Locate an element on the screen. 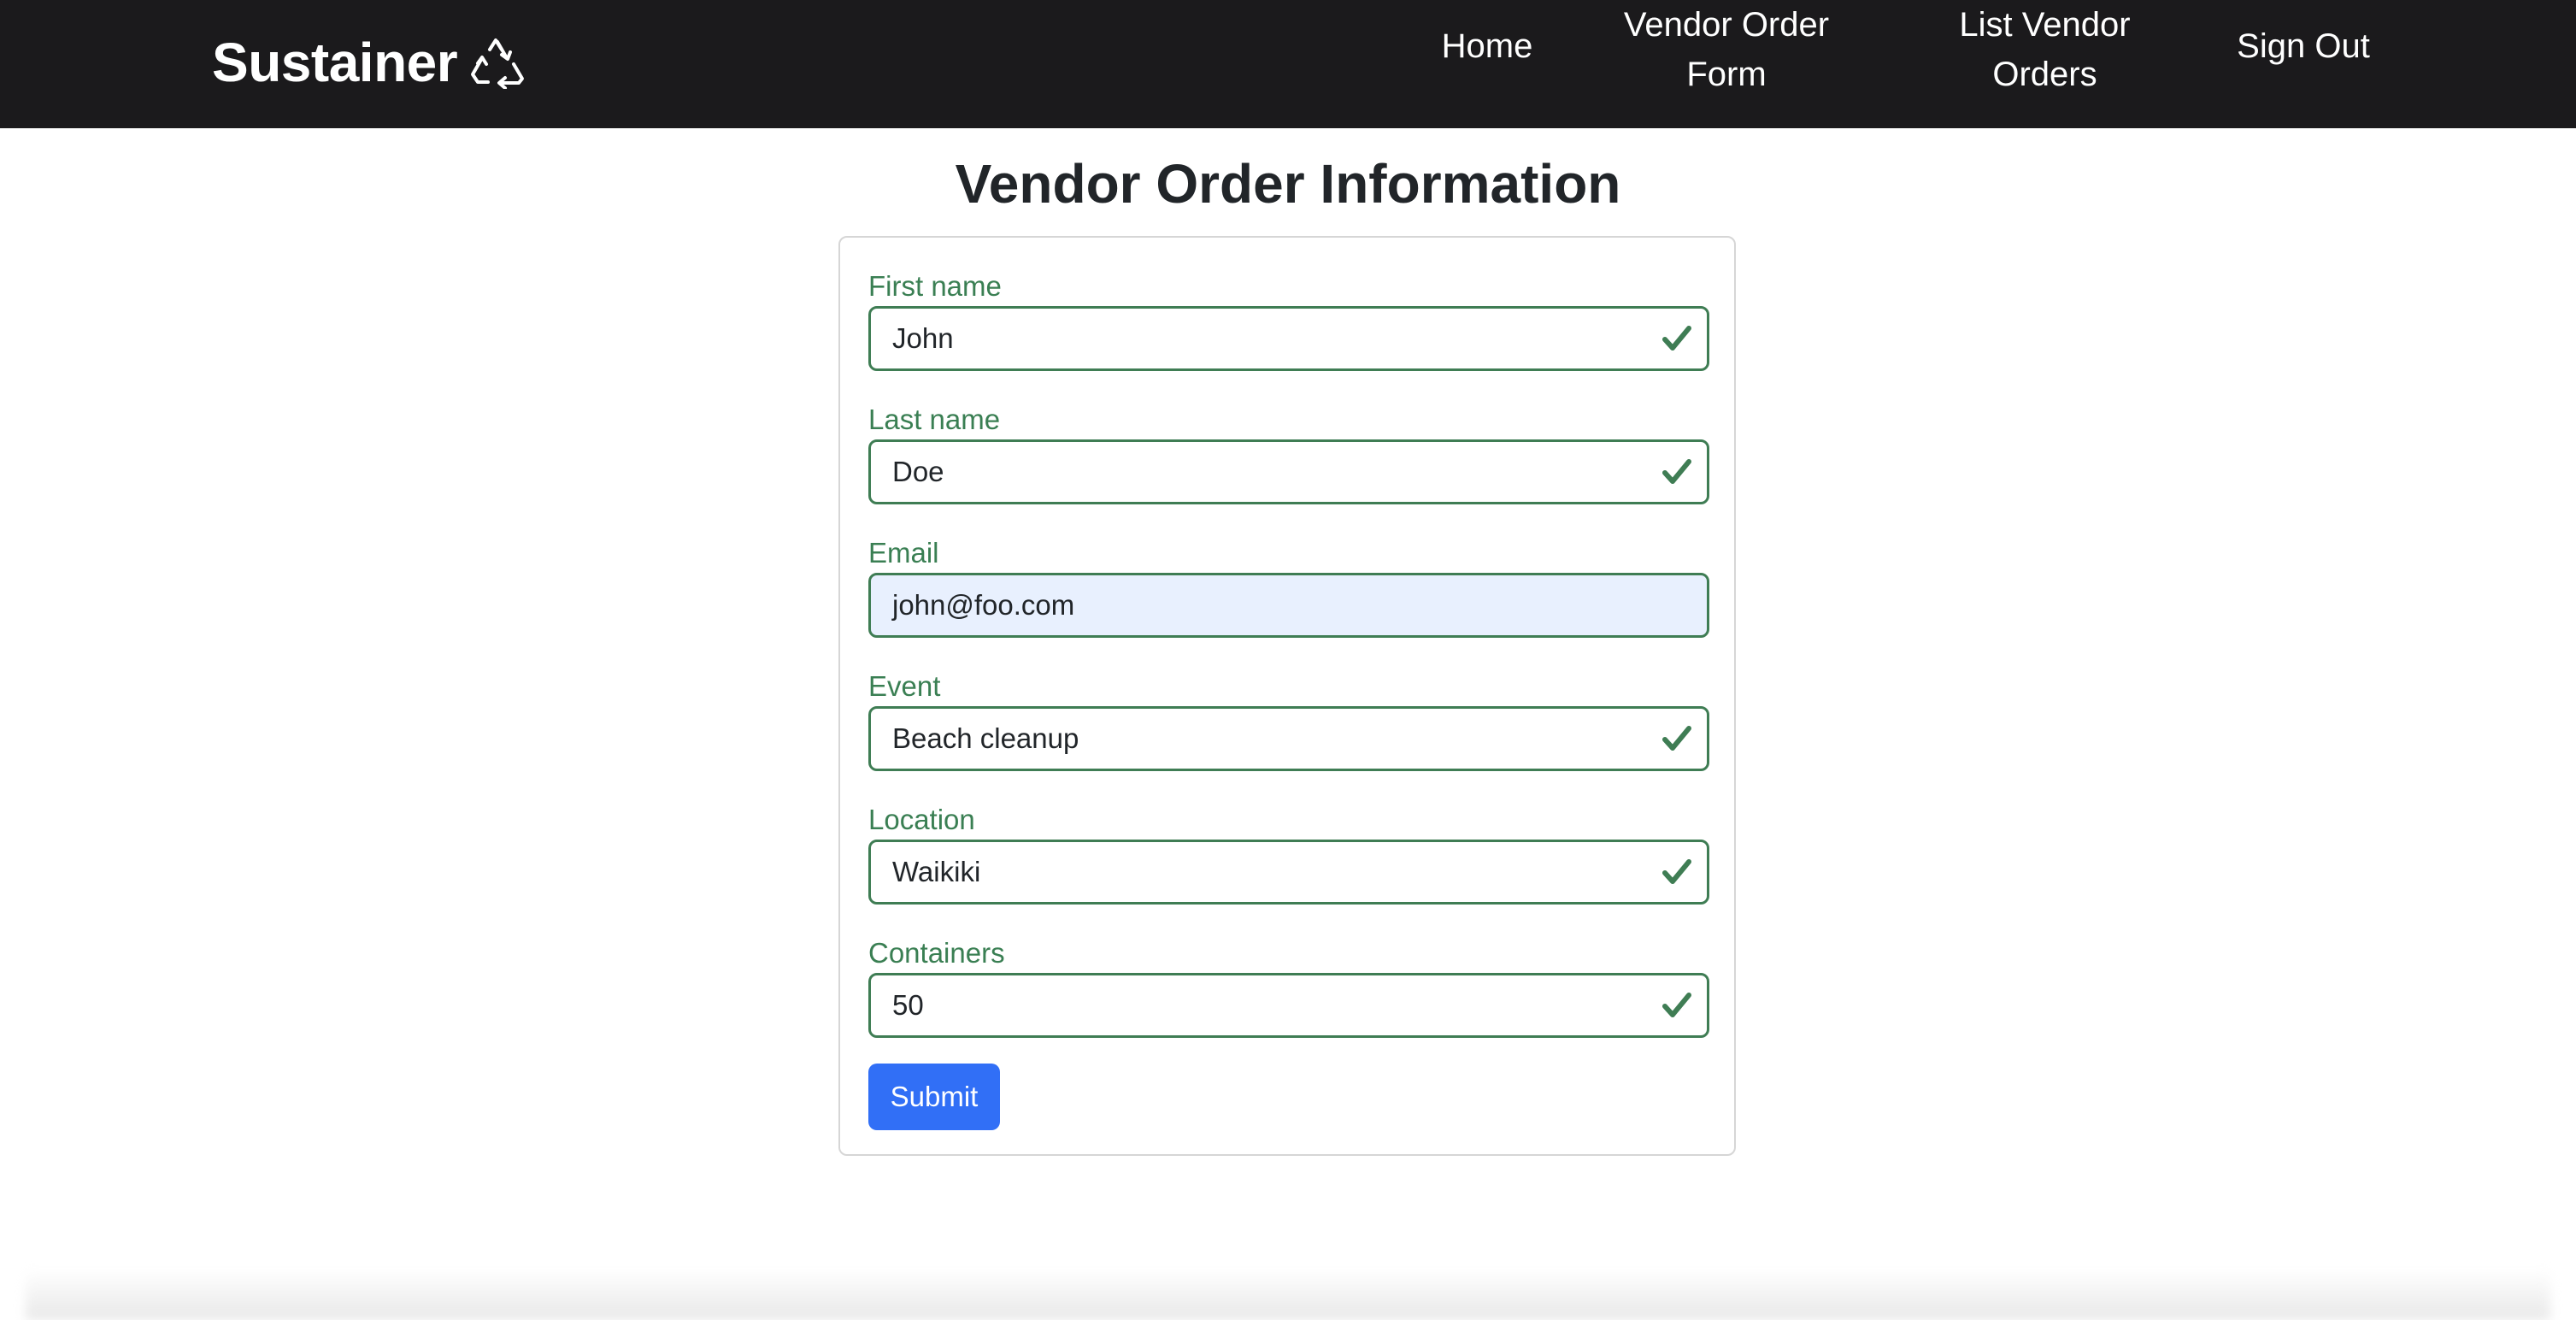  nav-link-sign-out: Sign Out is located at coordinates (2303, 46).